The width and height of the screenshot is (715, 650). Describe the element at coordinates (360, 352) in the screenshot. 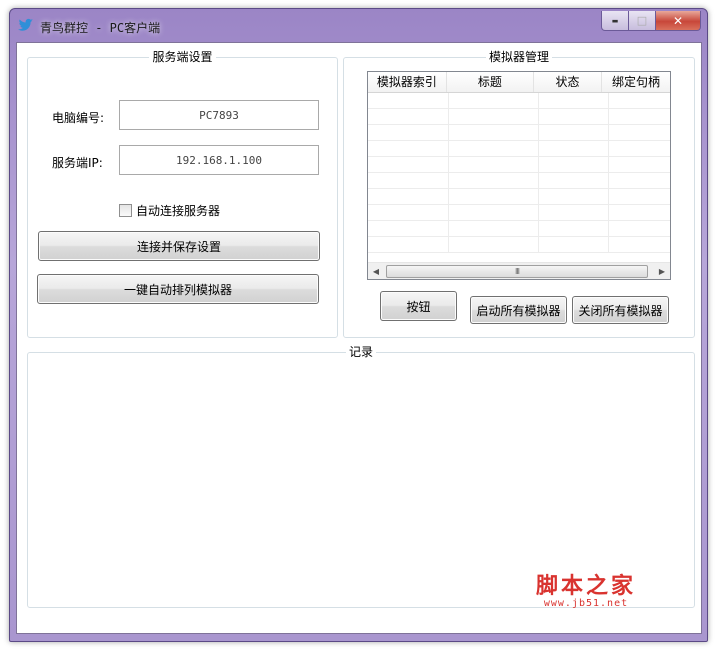

I see `log-title: 记录` at that location.